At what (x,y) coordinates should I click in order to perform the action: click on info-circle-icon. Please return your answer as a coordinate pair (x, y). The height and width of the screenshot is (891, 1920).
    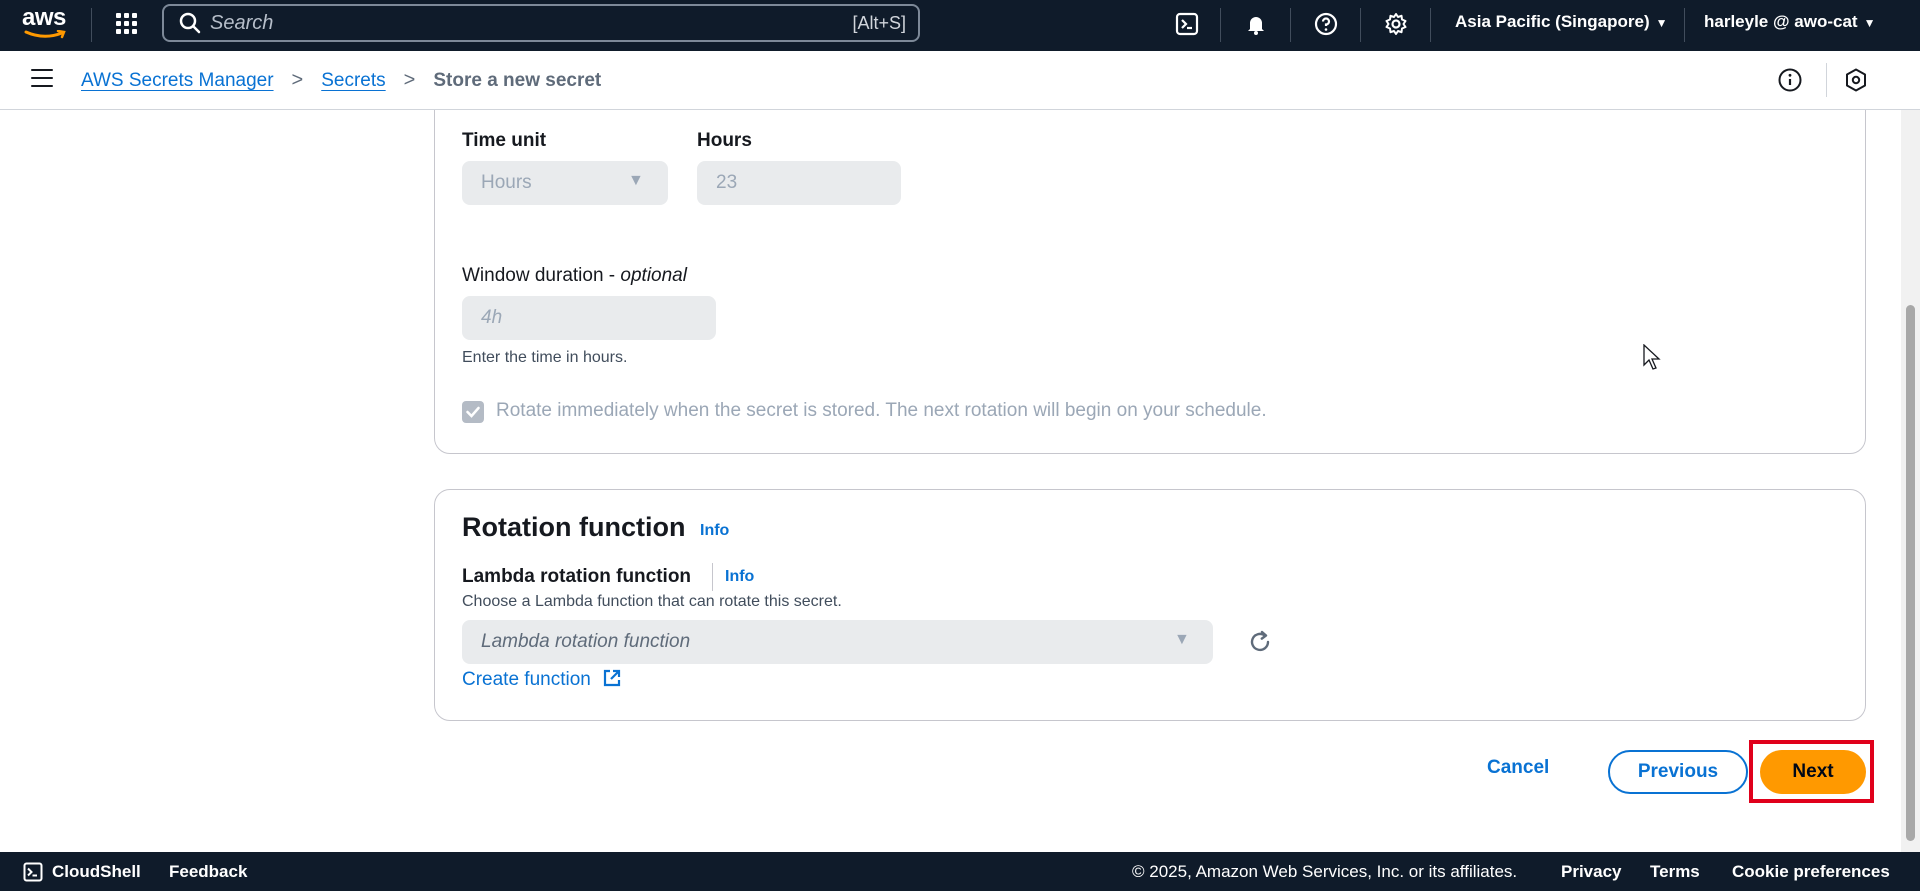
    Looking at the image, I should click on (1790, 80).